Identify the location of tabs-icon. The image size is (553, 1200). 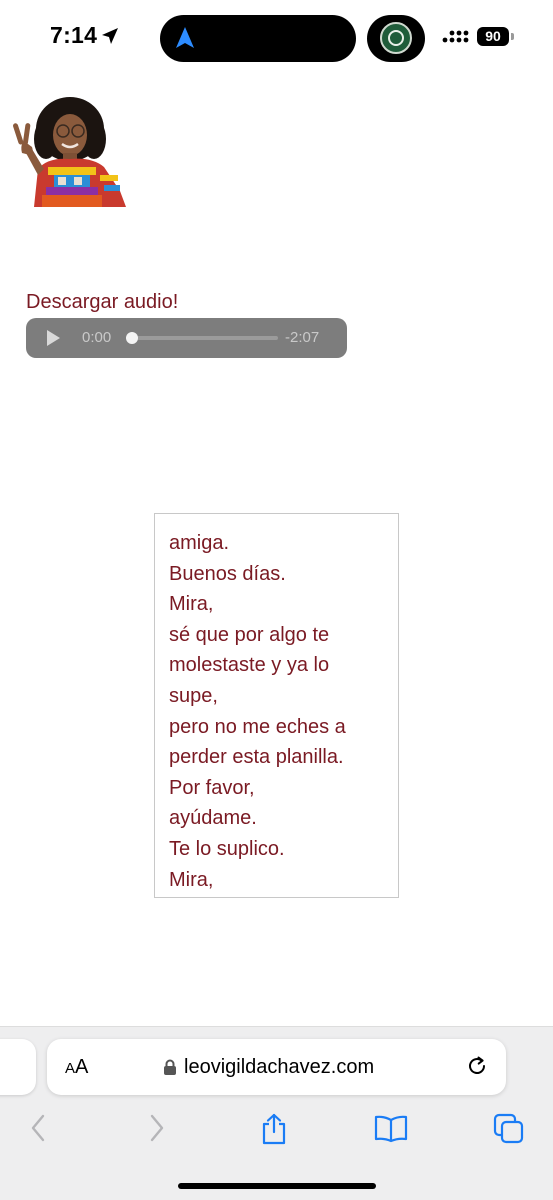
(509, 1129).